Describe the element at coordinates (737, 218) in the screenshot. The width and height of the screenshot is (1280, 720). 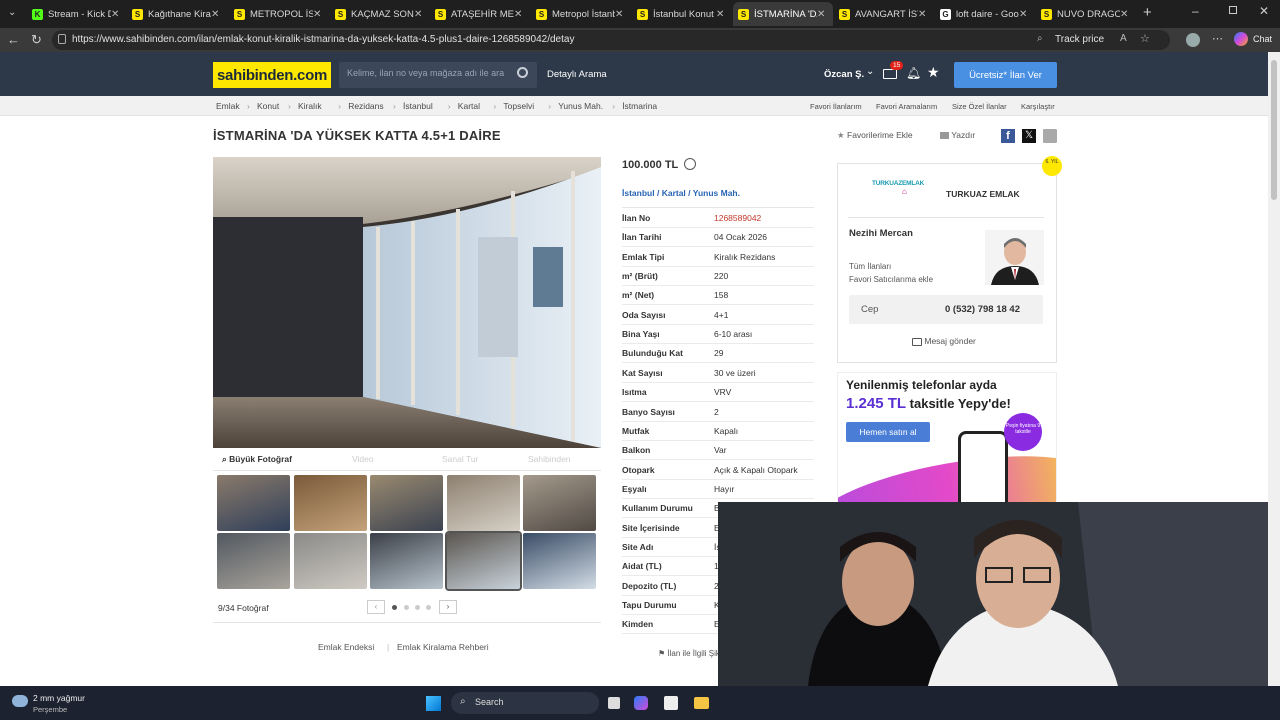
I see `detail-value: 1268589042` at that location.